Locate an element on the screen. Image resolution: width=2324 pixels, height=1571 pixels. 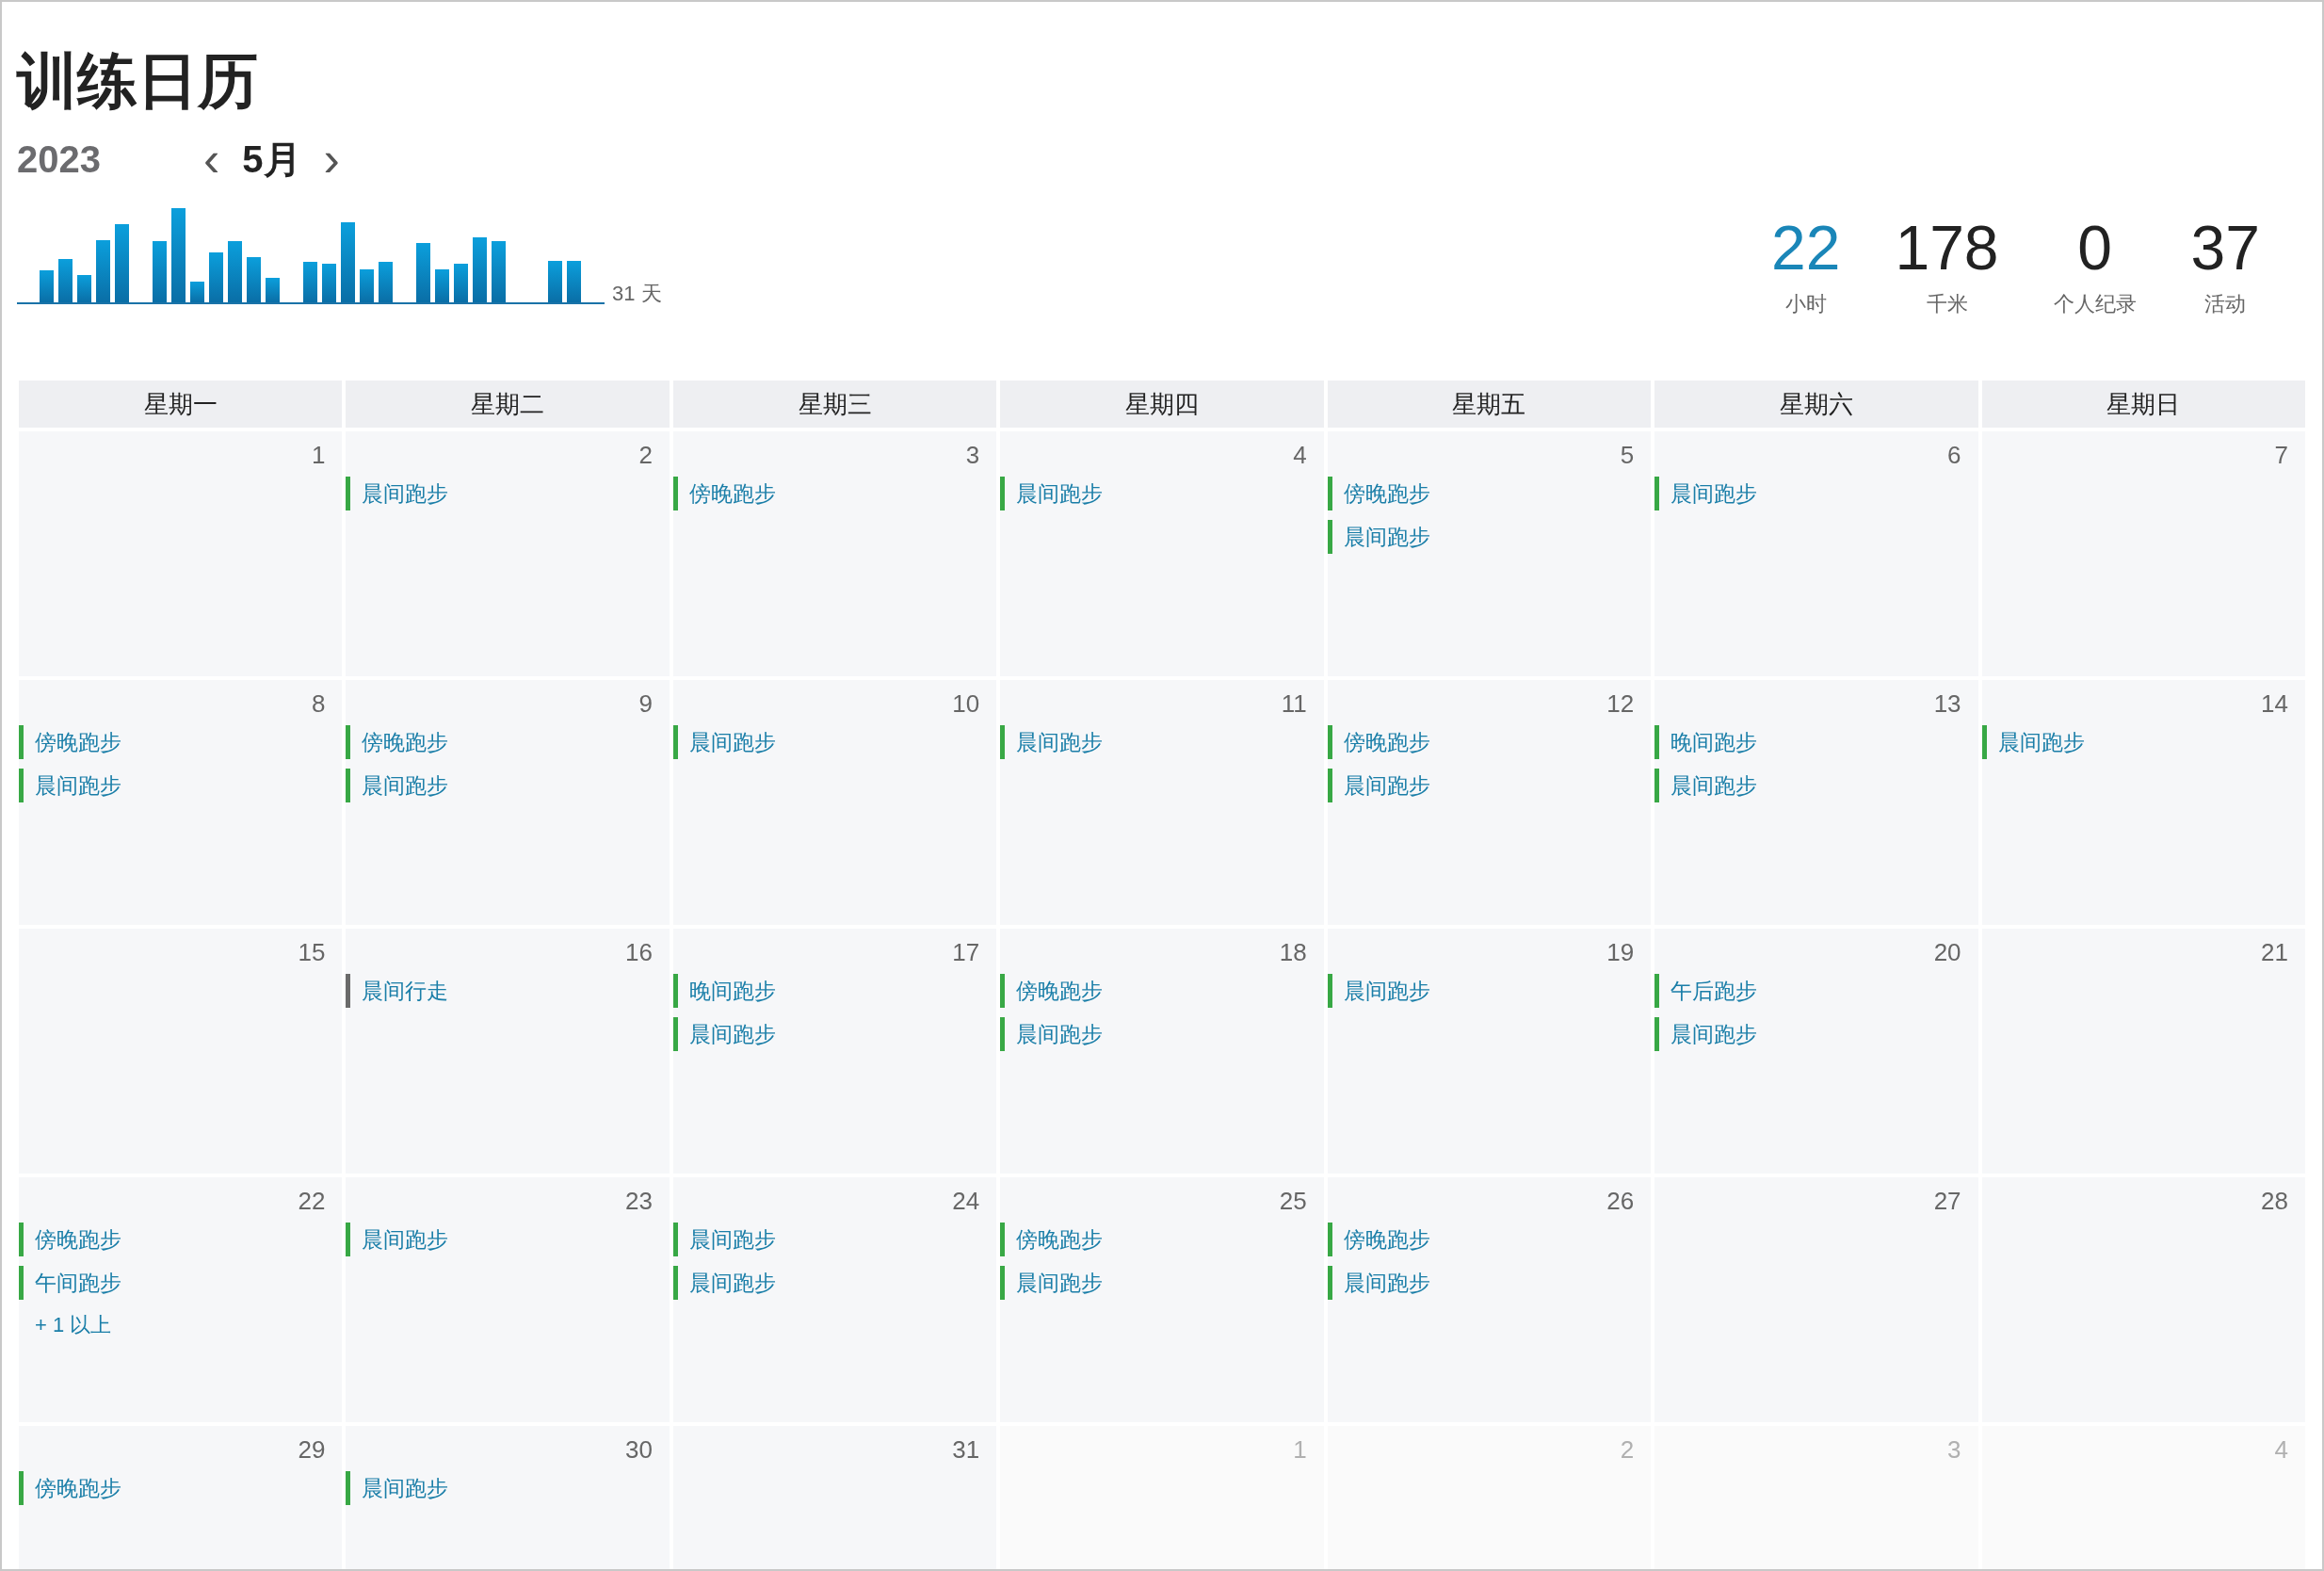
day-number: 2 is located at coordinates (1627, 1449).